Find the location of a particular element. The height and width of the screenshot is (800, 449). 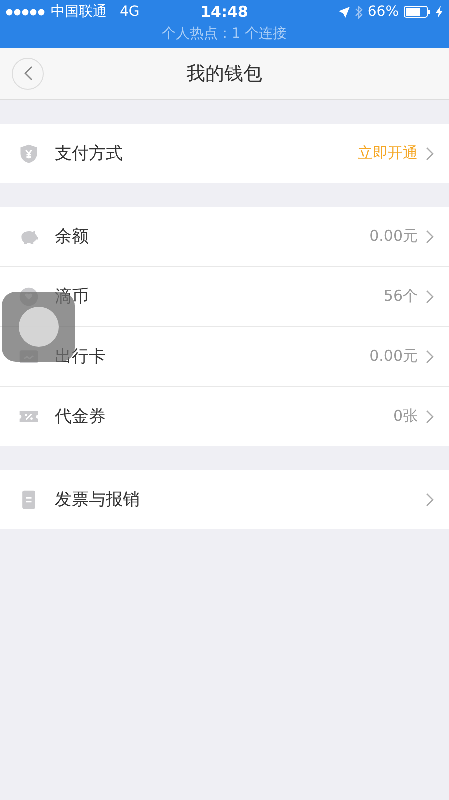

back-icon is located at coordinates (28, 73).